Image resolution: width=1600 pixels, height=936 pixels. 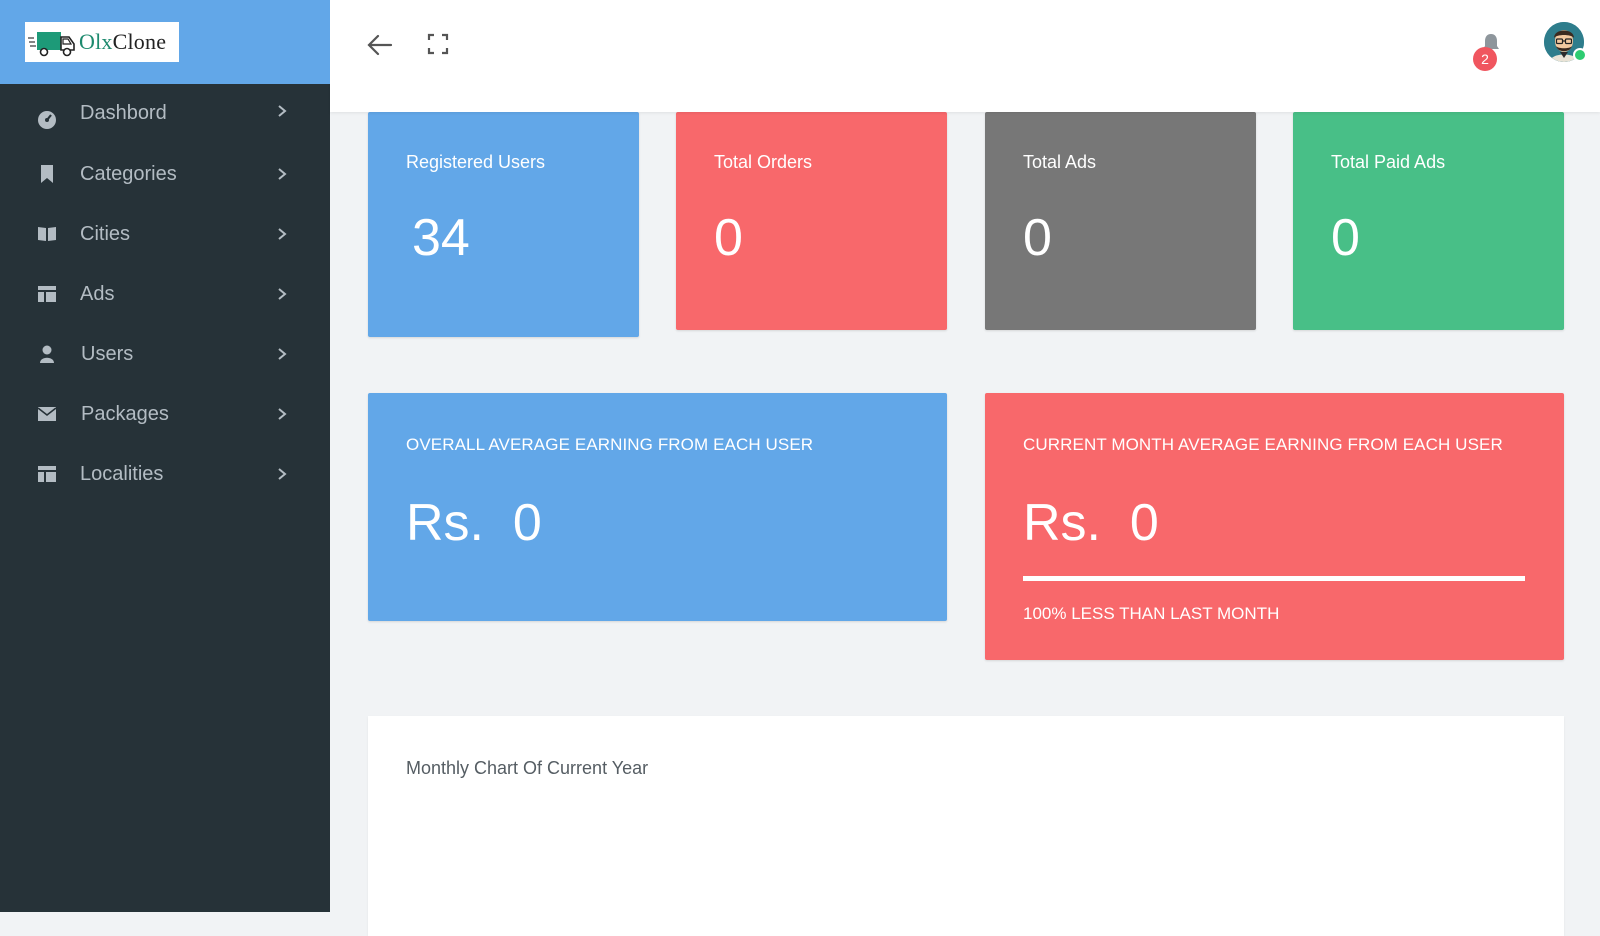 I want to click on arrow-left-icon, so click(x=379, y=45).